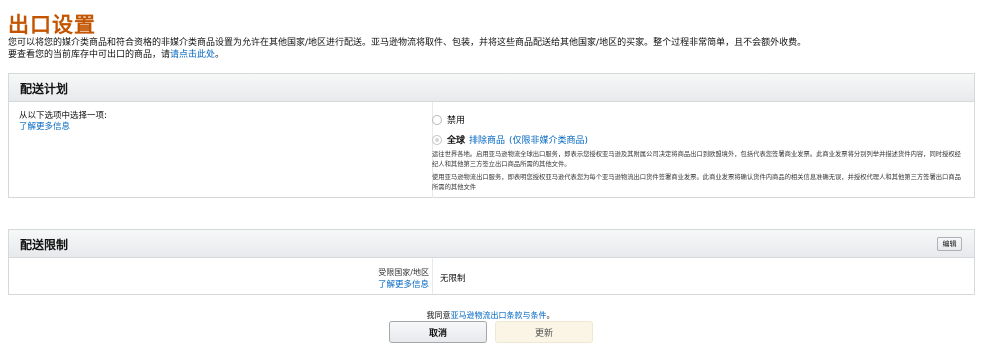  What do you see at coordinates (499, 315) in the screenshot?
I see `terms-link: 亚马逊物流出口条款与条件` at bounding box center [499, 315].